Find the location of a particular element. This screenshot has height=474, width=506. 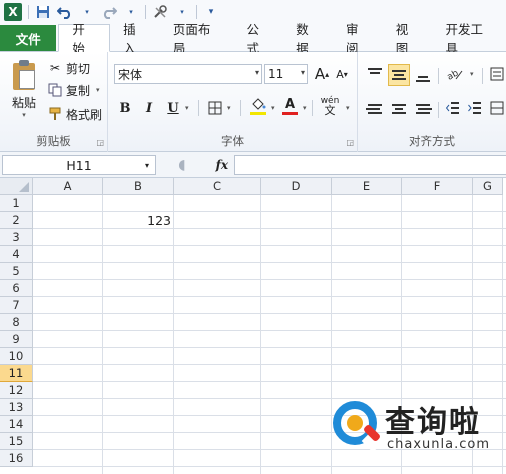

redo-icon is located at coordinates (109, 12).